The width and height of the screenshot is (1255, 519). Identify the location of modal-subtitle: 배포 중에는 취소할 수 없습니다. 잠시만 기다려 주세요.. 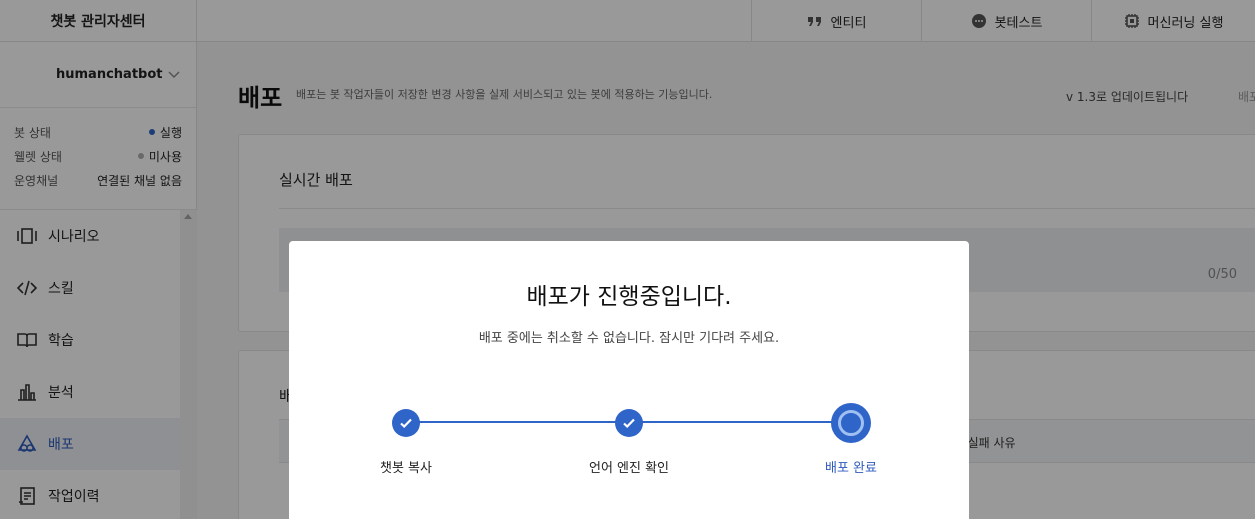
(629, 338).